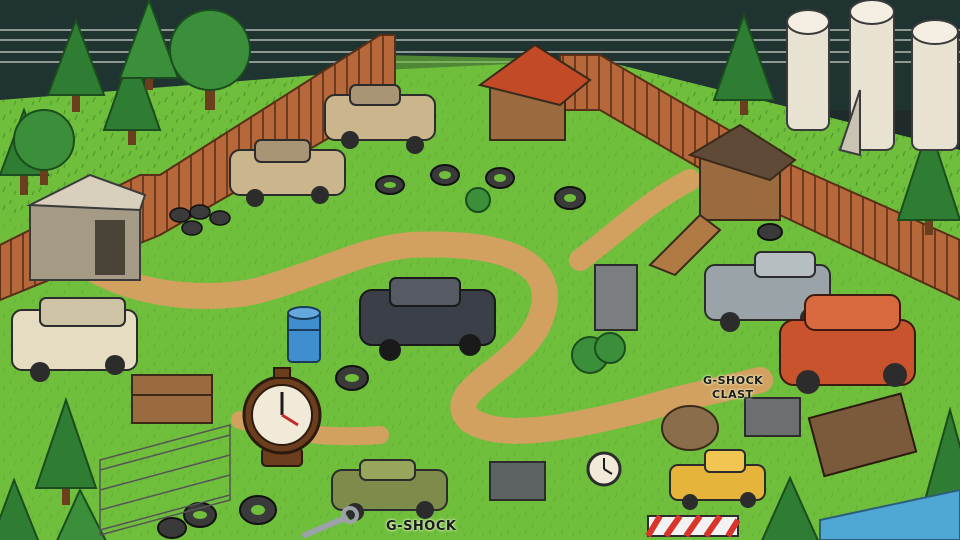 This screenshot has width=960, height=540. Describe the element at coordinates (616, 297) in the screenshot. I see `outhouse` at that location.